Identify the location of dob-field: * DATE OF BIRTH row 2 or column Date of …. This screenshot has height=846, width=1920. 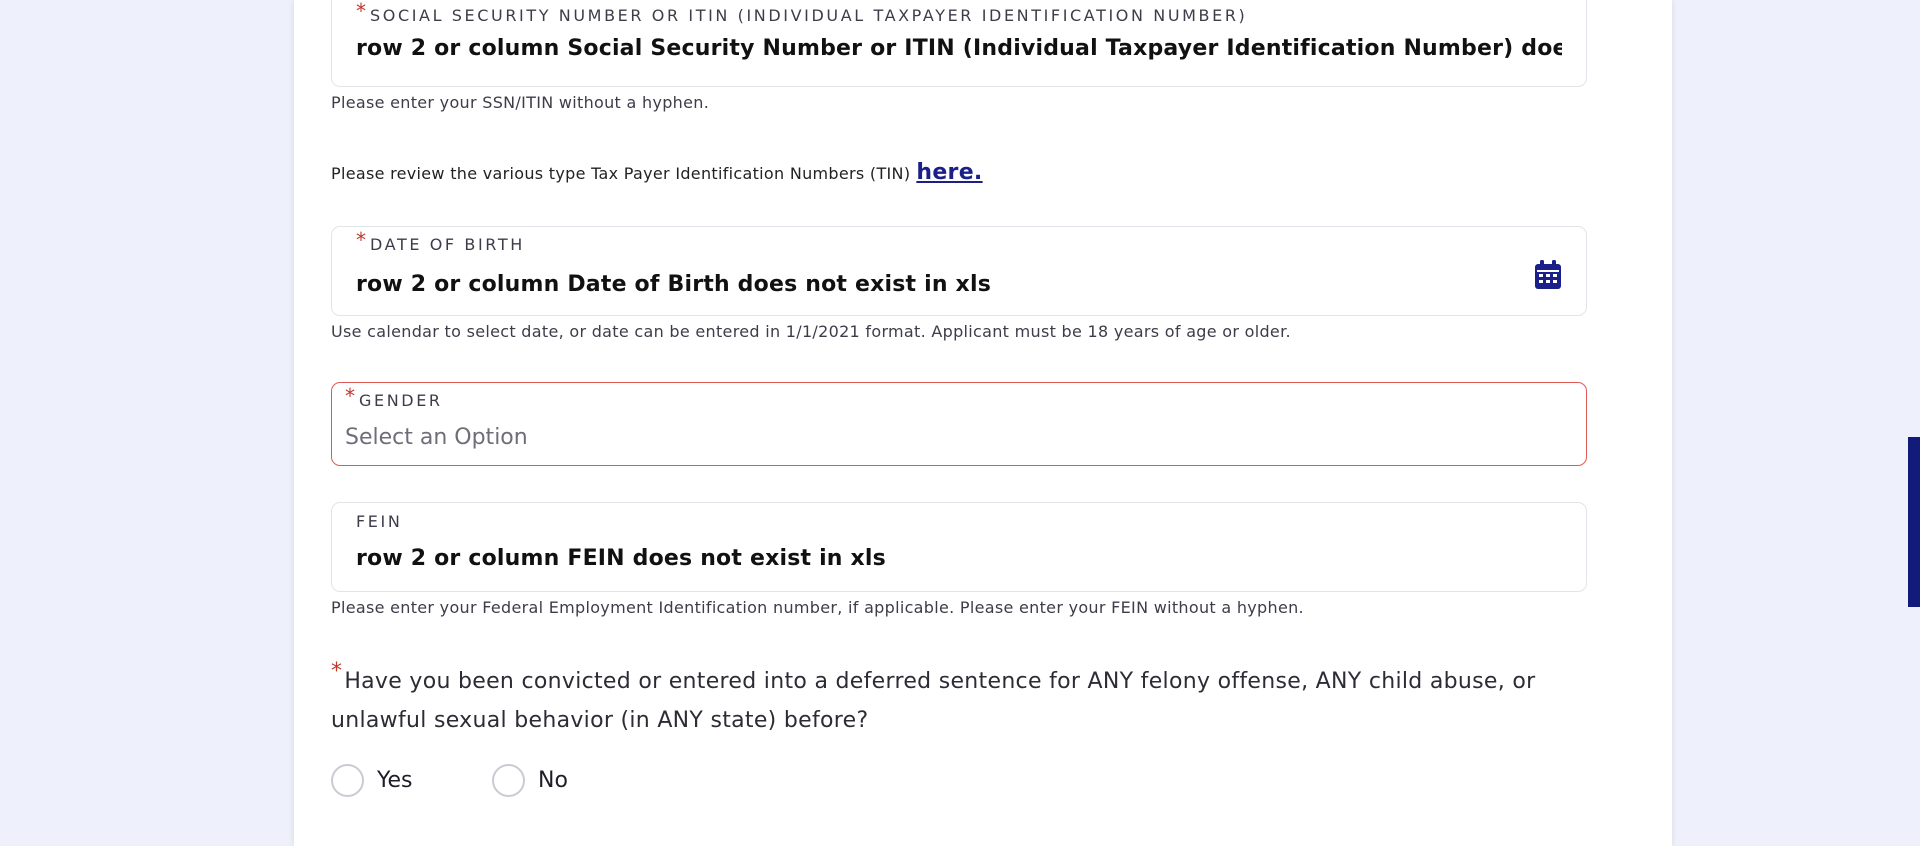
(959, 271).